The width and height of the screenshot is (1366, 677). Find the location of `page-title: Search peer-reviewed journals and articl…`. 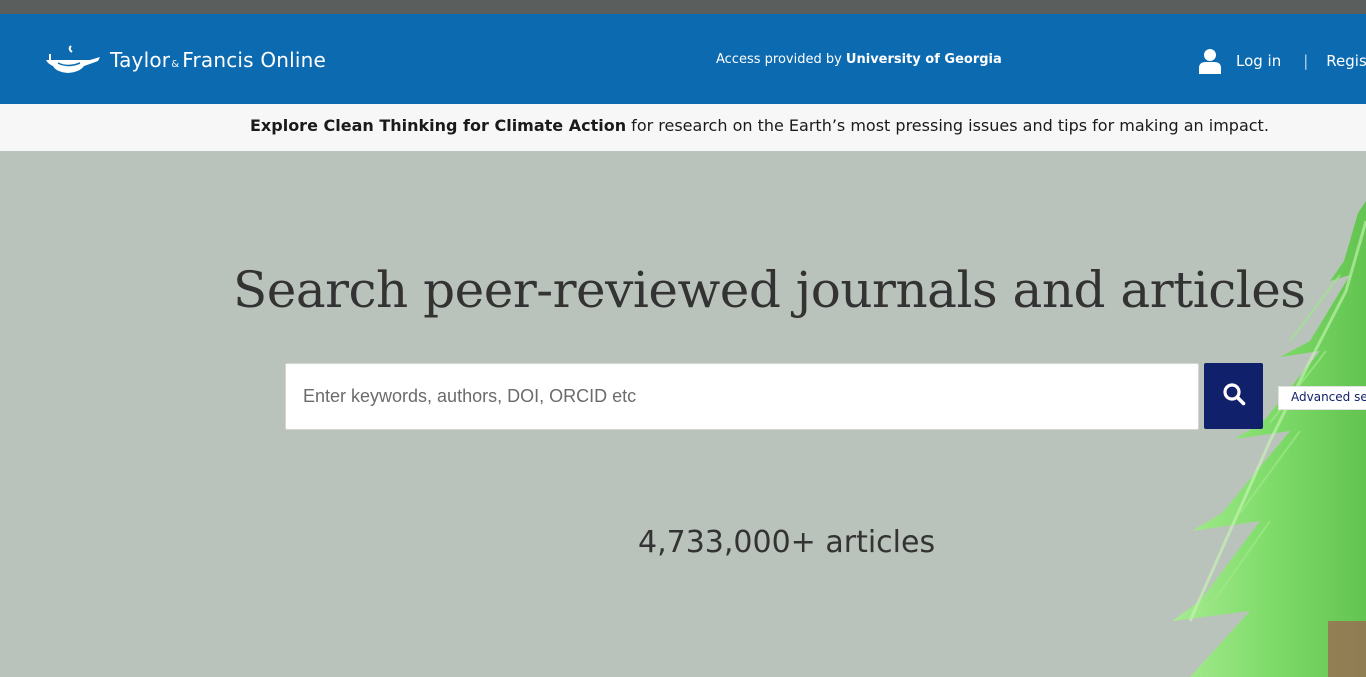

page-title: Search peer-reviewed journals and articl… is located at coordinates (769, 290).